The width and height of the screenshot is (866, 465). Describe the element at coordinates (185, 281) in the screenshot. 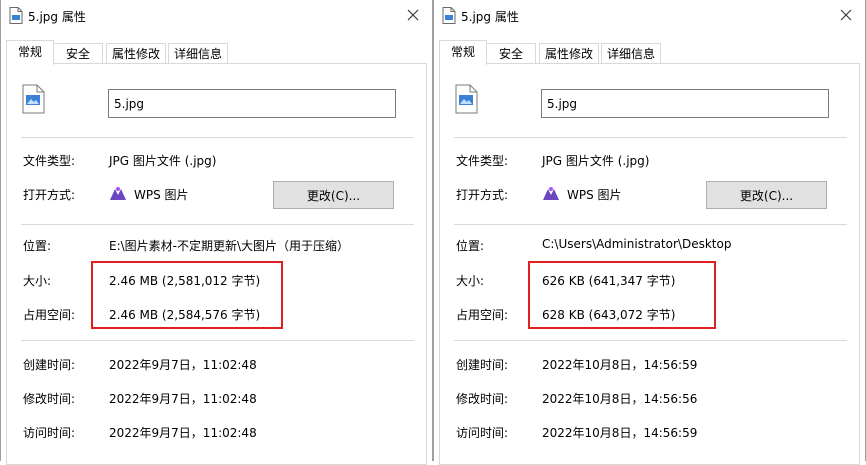

I see `size-value: 2.46 MB (2,581,012 字节)` at that location.